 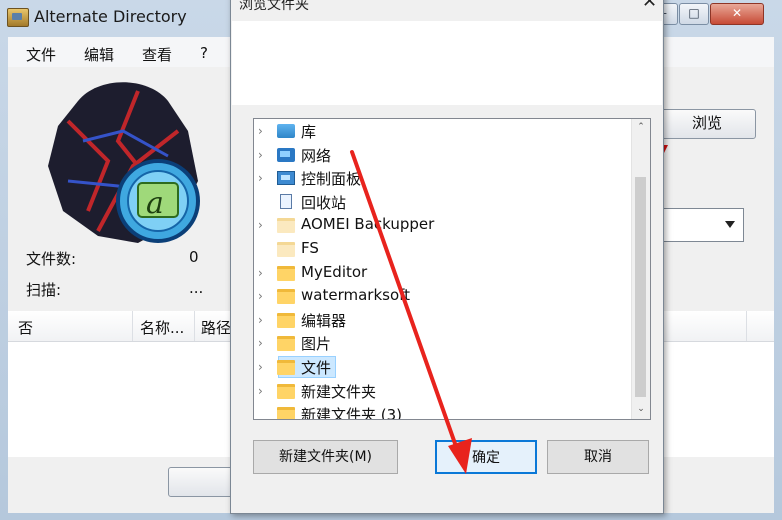 What do you see at coordinates (442, 411) in the screenshot?
I see `tree-item: 新建文件夹 (3)` at bounding box center [442, 411].